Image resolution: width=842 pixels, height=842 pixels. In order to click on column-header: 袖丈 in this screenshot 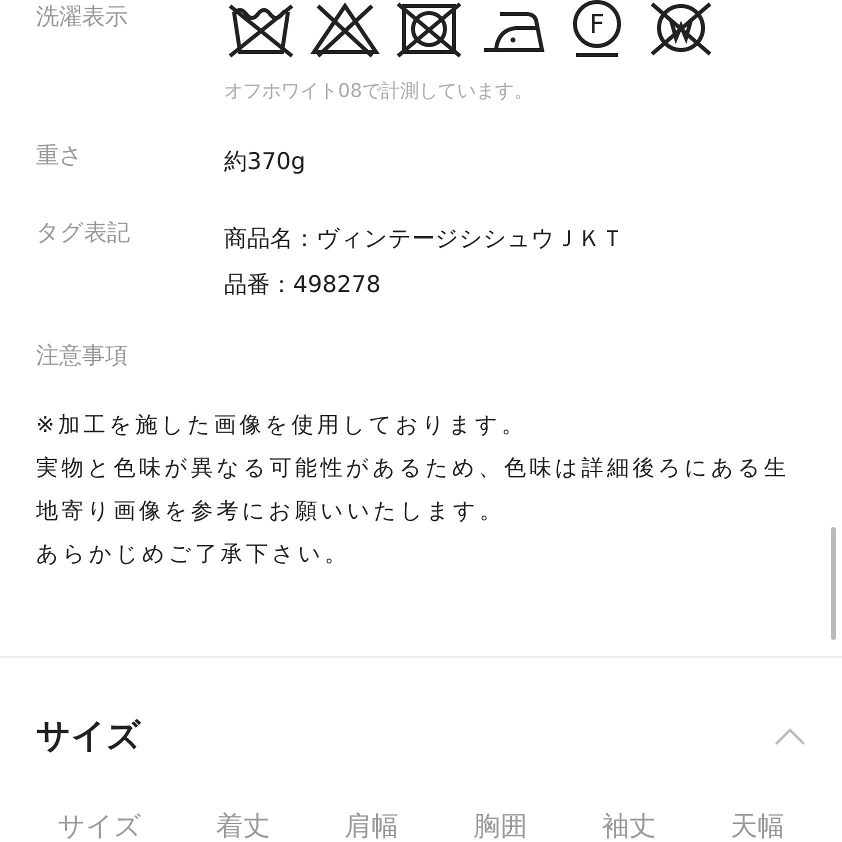, I will do `click(629, 826)`.